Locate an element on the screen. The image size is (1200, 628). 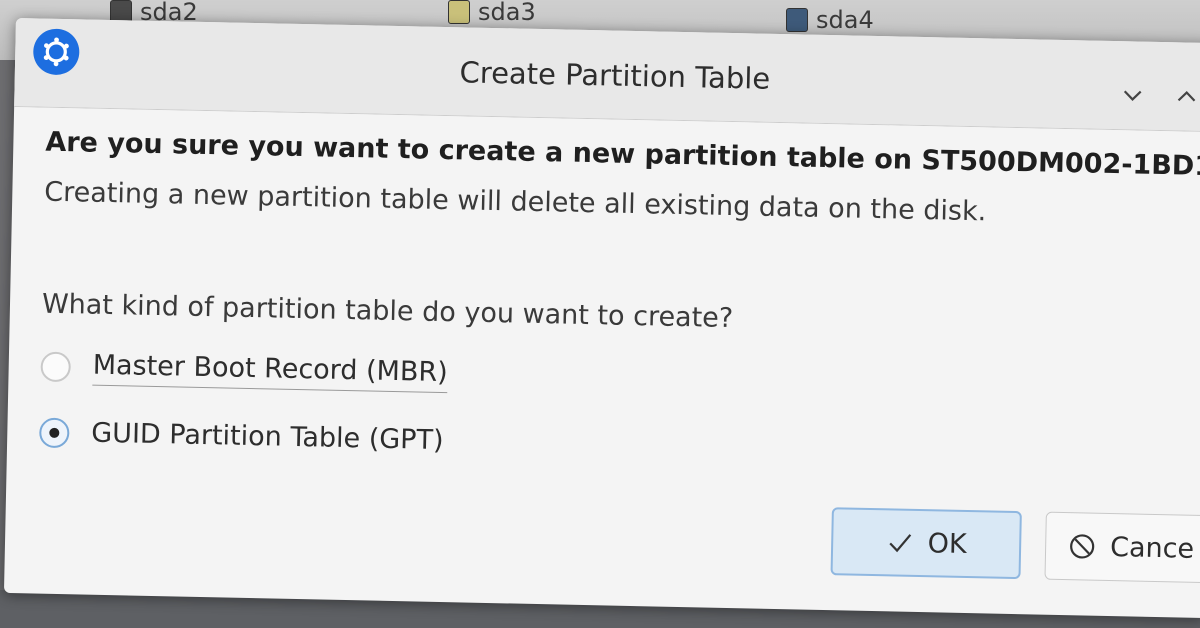
gpt-label: GUID Partition Table (GPT) is located at coordinates (267, 437).